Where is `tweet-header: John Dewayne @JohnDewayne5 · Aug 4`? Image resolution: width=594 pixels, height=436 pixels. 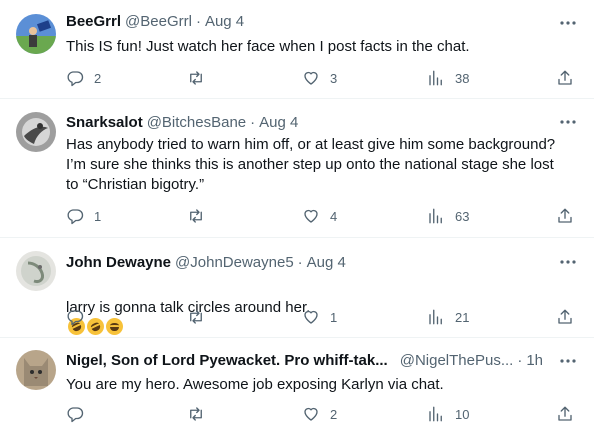 tweet-header: John Dewayne @JohnDewayne5 · Aug 4 is located at coordinates (323, 263).